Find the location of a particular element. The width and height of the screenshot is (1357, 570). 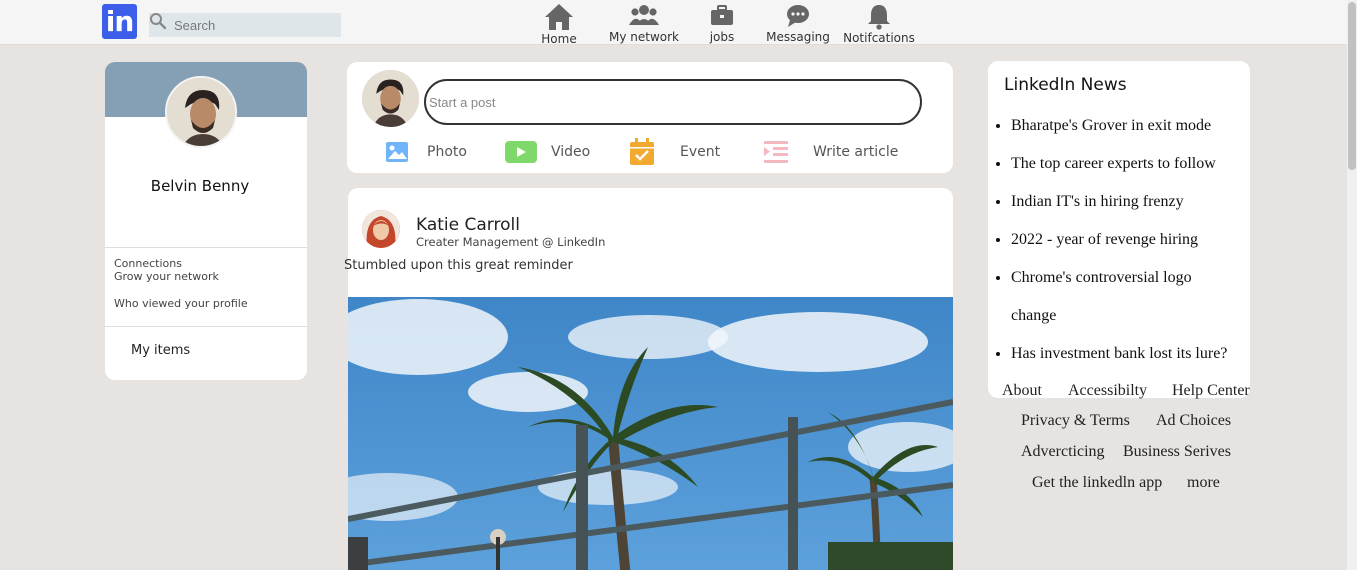

author-photo is located at coordinates (381, 229).